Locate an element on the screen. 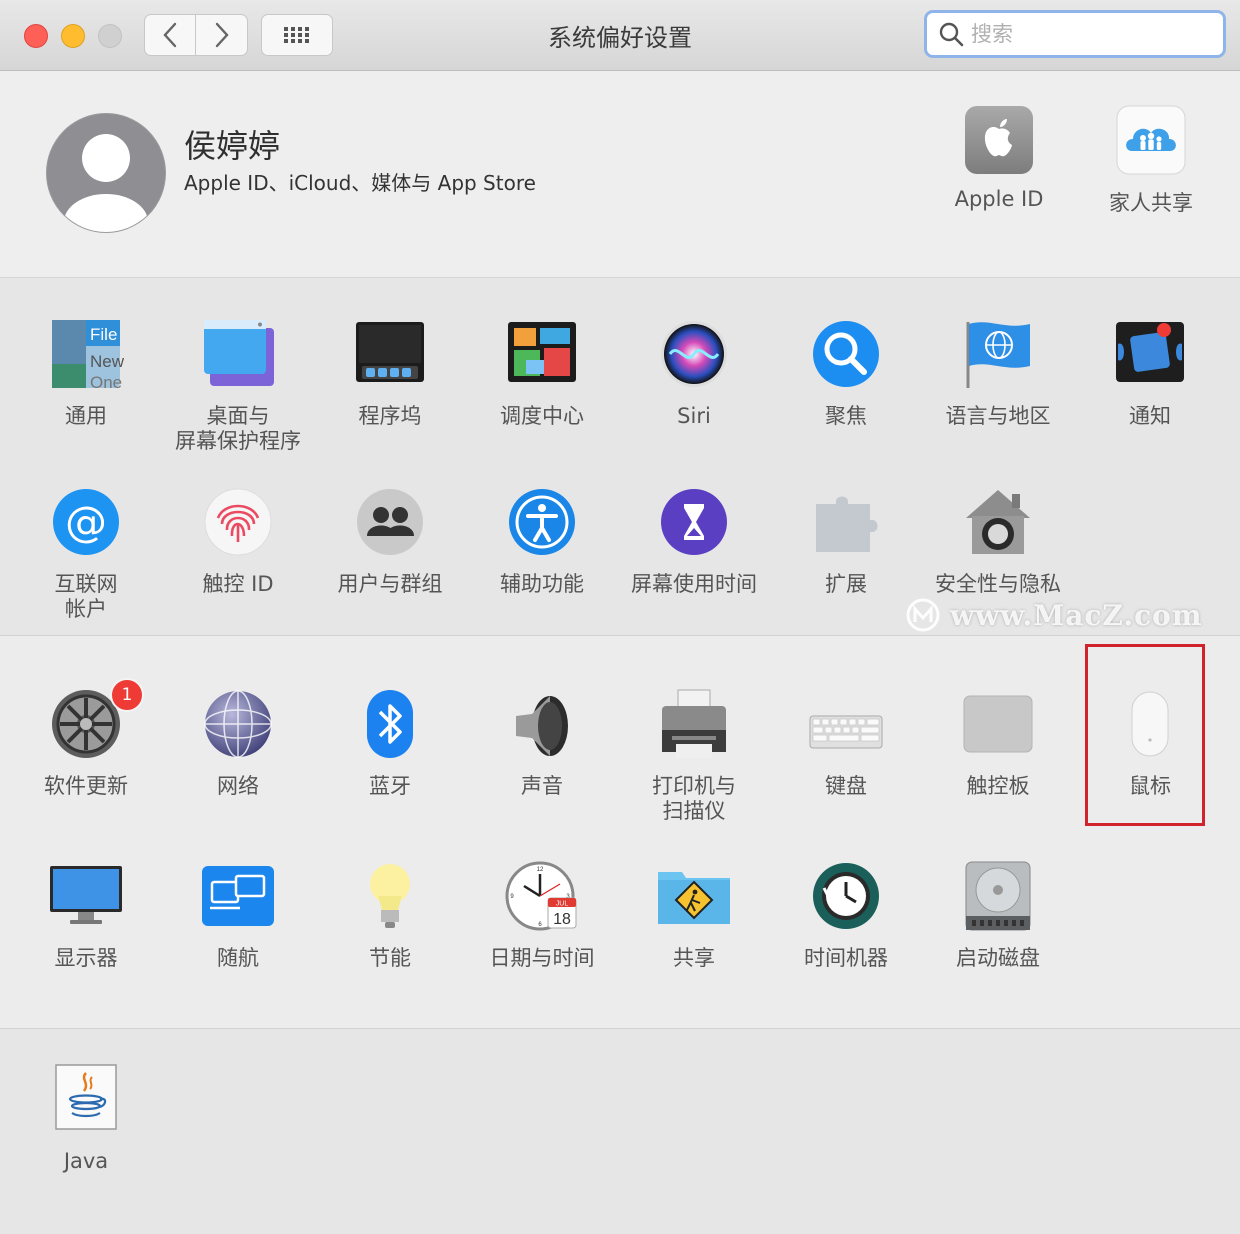 The image size is (1240, 1234). grid-icon is located at coordinates (296, 35).